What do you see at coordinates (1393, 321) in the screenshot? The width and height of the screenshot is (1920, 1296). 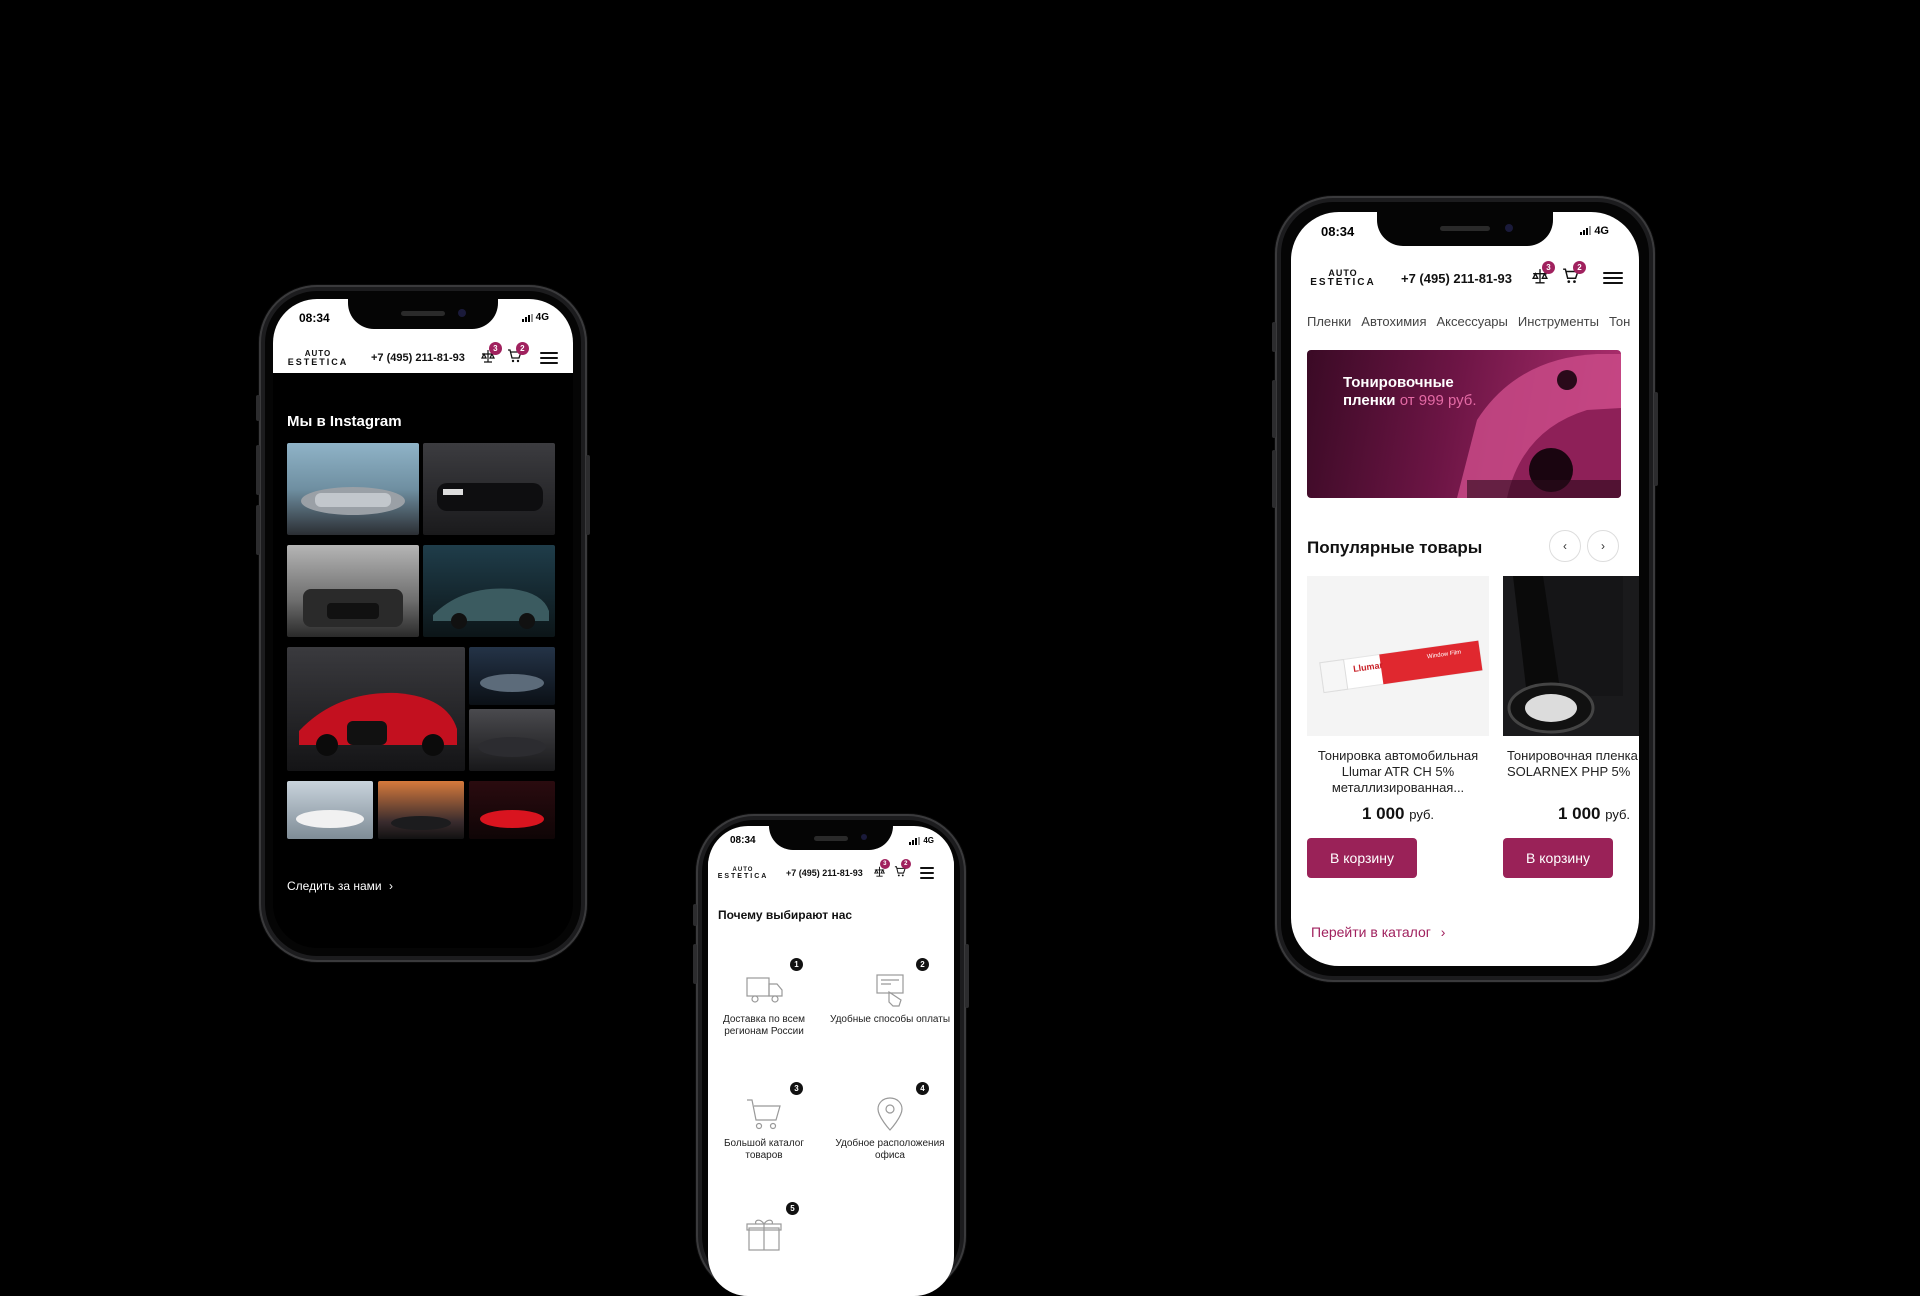 I see `nav-item-autochem: Автохимия` at bounding box center [1393, 321].